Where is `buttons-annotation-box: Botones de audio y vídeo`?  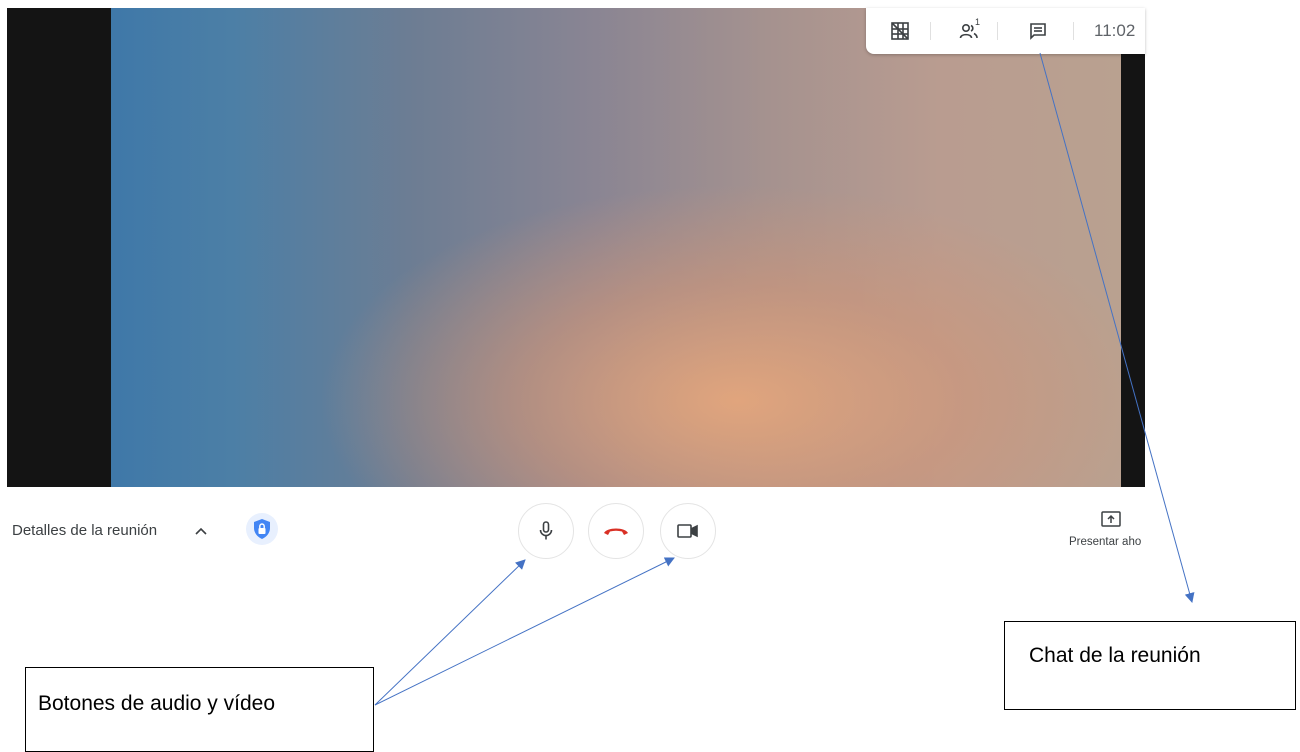 buttons-annotation-box: Botones de audio y vídeo is located at coordinates (199, 709).